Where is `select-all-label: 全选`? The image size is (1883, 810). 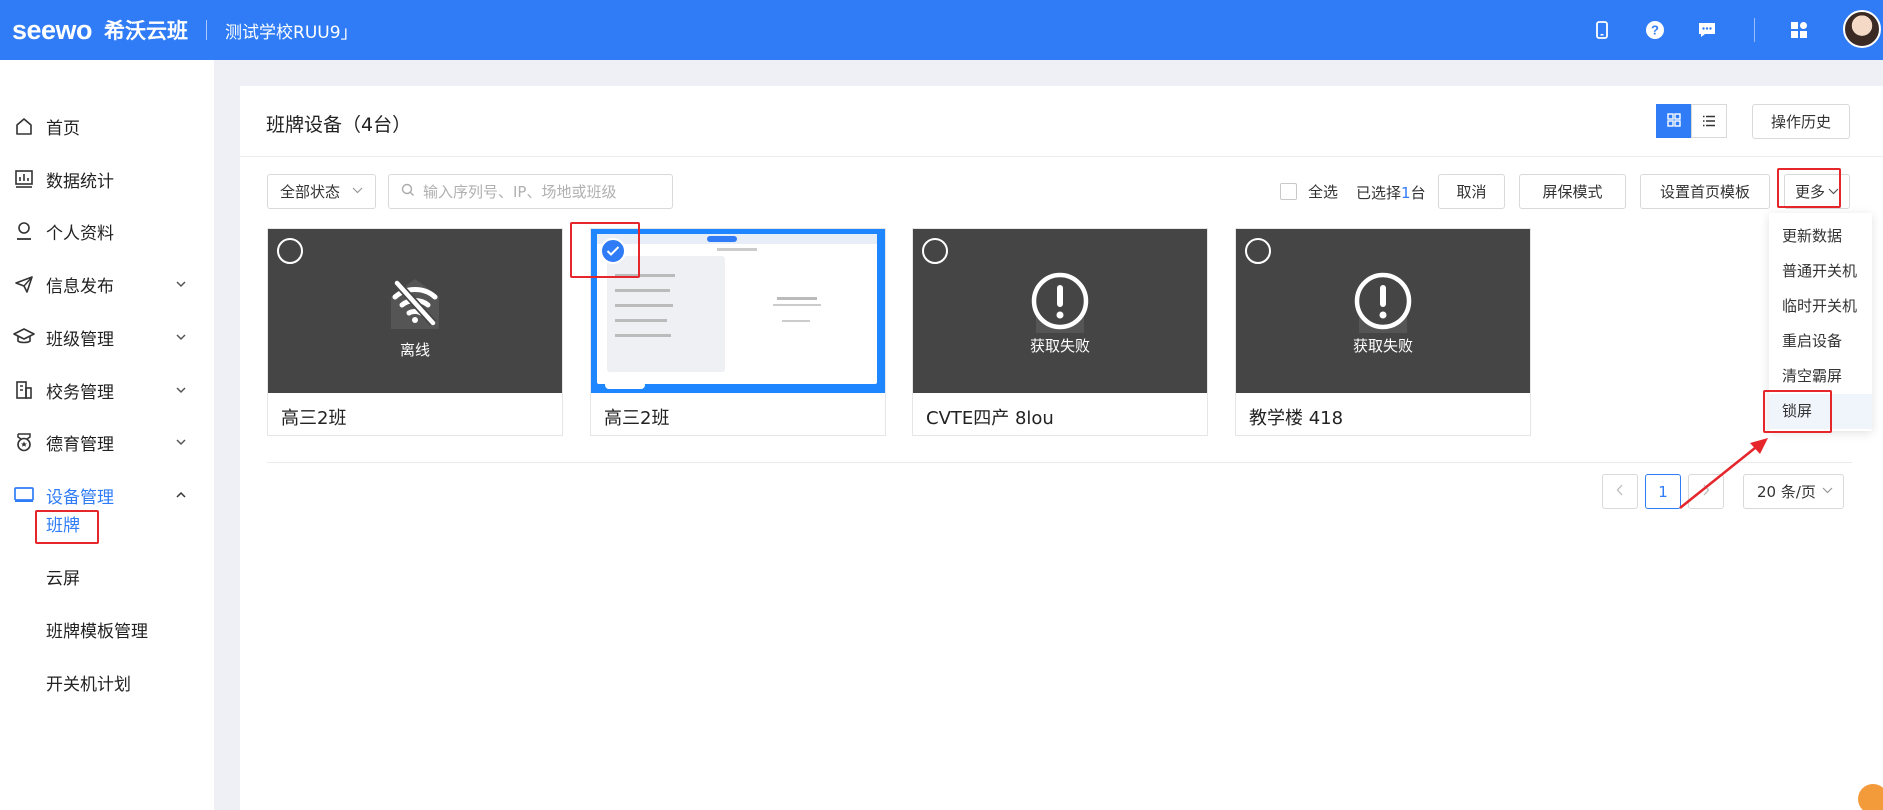
select-all-label: 全选 is located at coordinates (1323, 192).